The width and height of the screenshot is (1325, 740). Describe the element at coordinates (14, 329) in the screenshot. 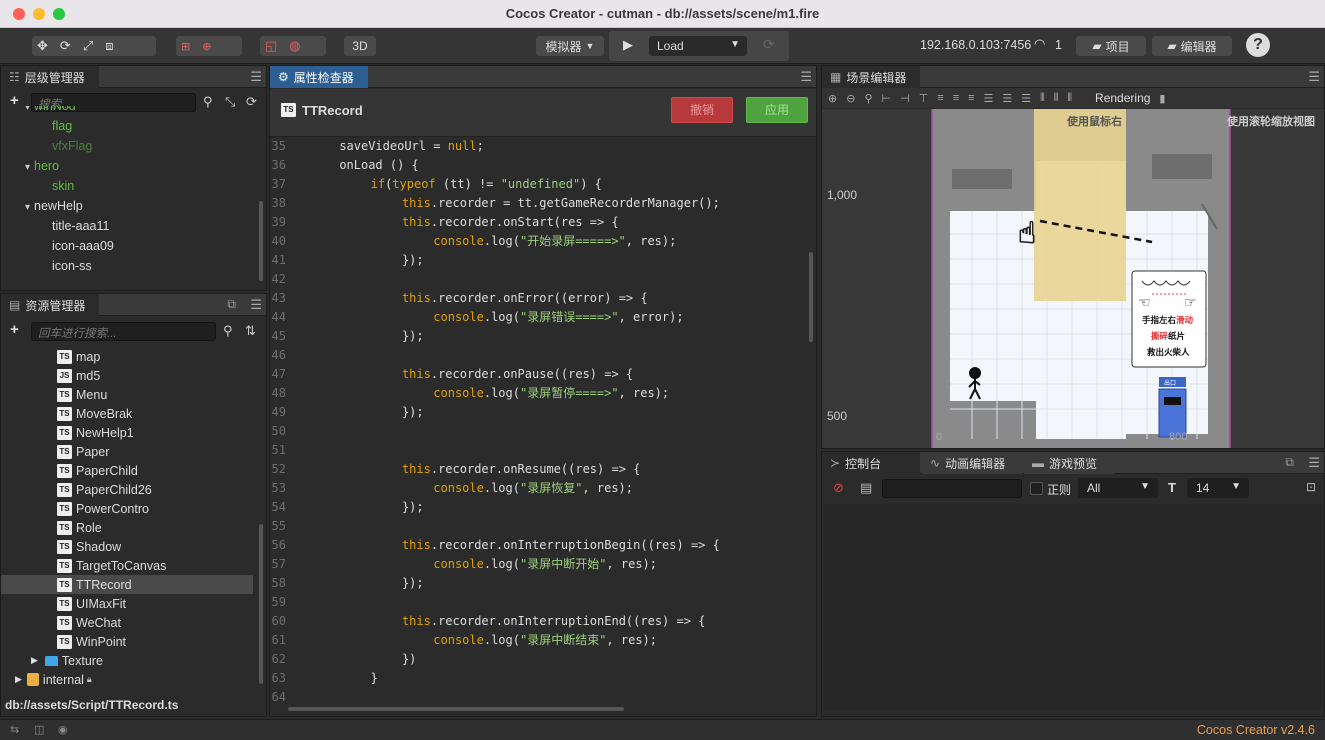

I see `add-asset-icon: +` at that location.